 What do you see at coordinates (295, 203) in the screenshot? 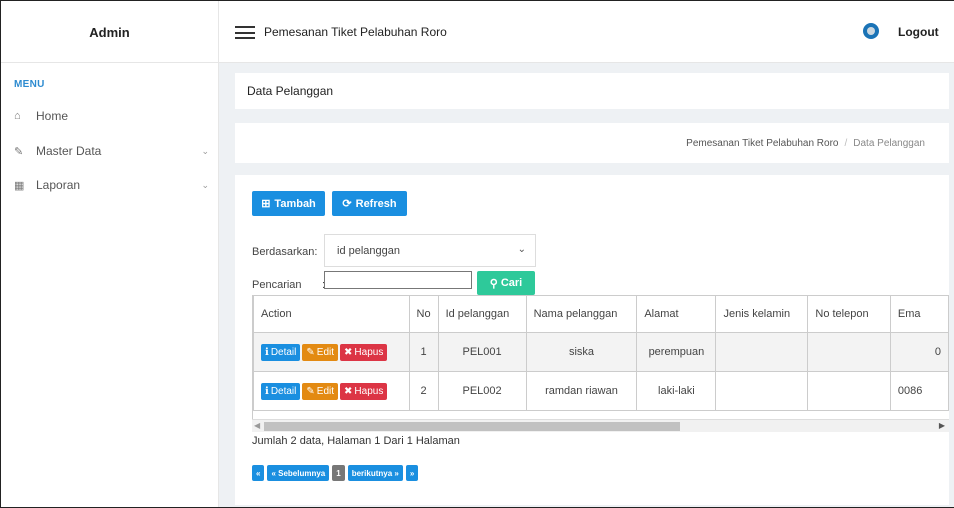
I see `add-button-label: Tambah` at bounding box center [295, 203].